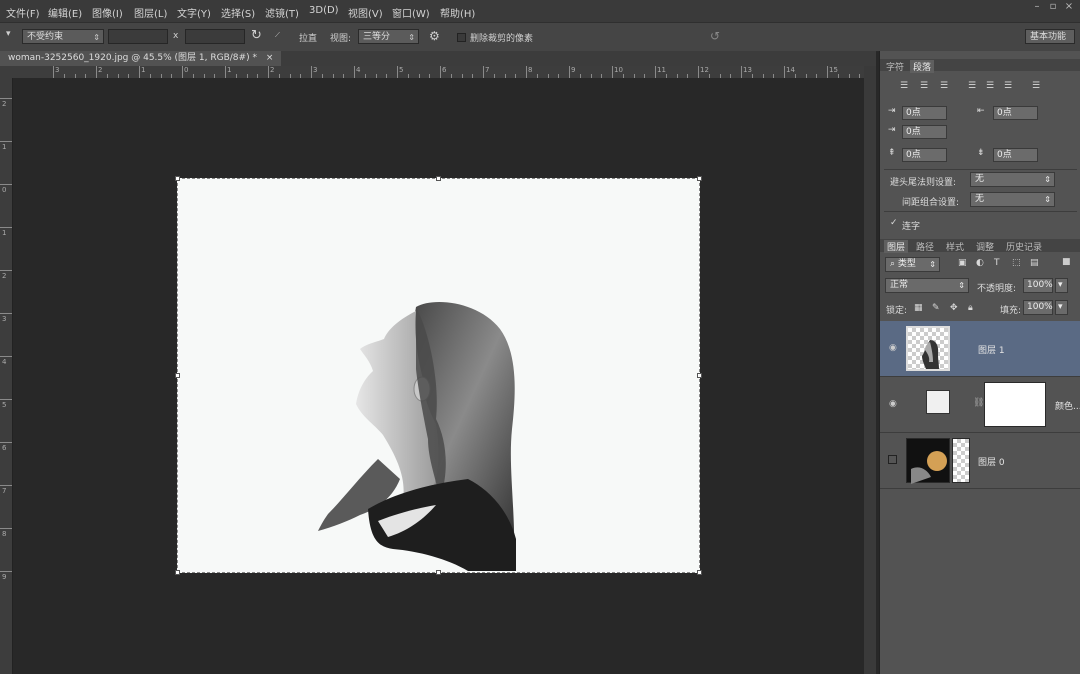 Image resolution: width=1080 pixels, height=674 pixels. What do you see at coordinates (1069, 7) in the screenshot?
I see `close-window-icon: ×` at bounding box center [1069, 7].